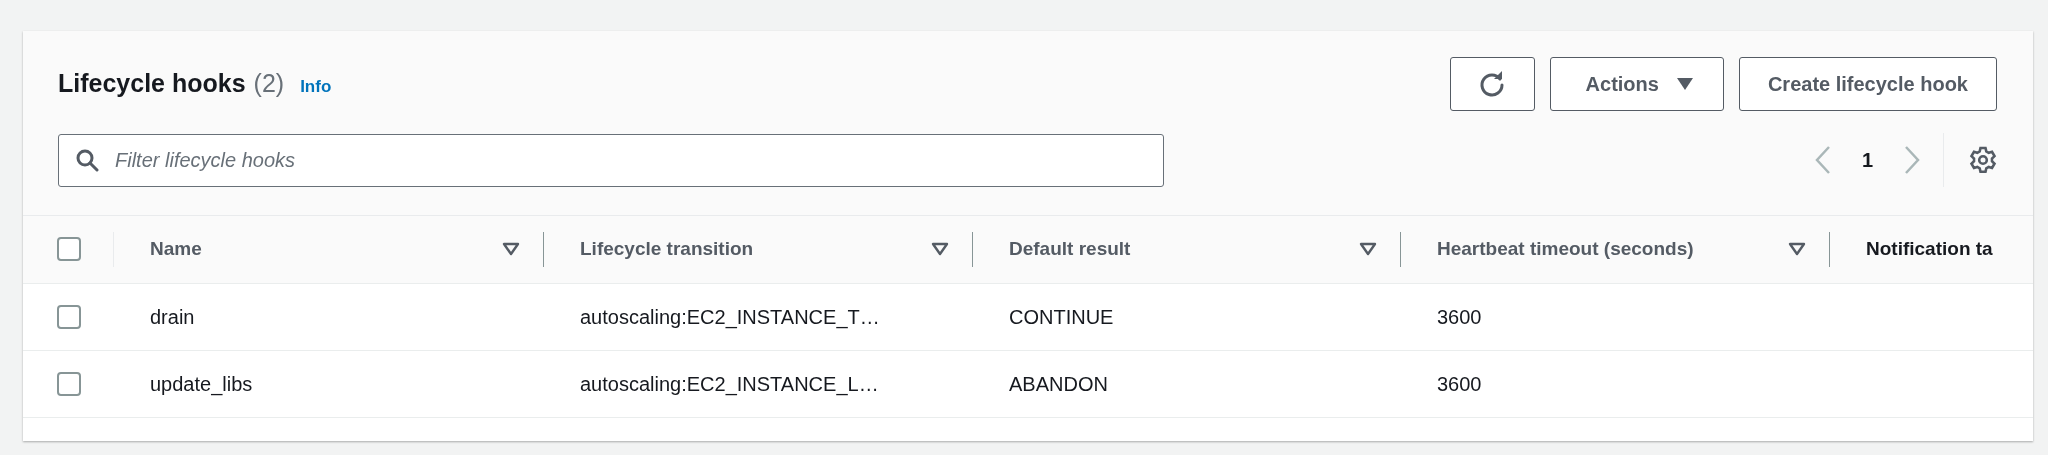 This screenshot has height=455, width=2048. I want to click on refresh-button, so click(1492, 84).